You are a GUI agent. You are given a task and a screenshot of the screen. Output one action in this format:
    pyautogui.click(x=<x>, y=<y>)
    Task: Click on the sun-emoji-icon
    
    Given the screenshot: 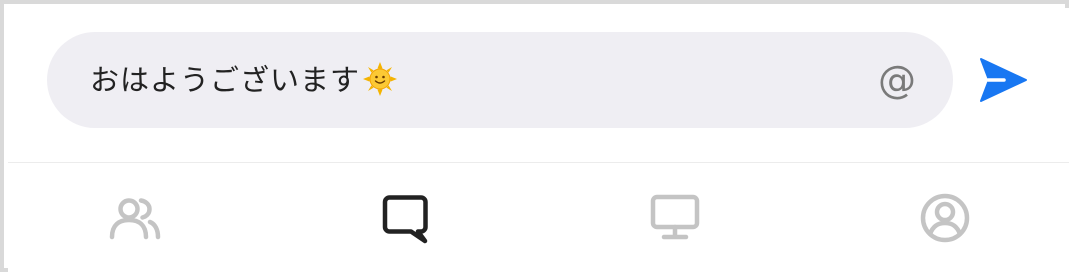 What is the action you would take?
    pyautogui.click(x=380, y=79)
    